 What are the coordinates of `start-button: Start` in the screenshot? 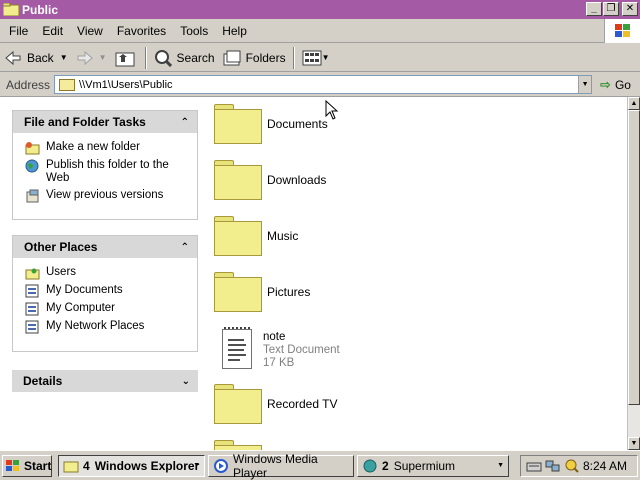 It's located at (27, 465).